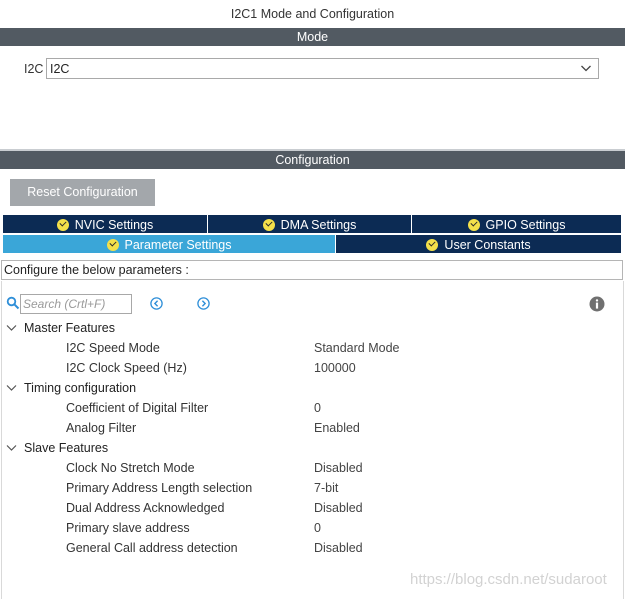 Image resolution: width=625 pixels, height=599 pixels. What do you see at coordinates (128, 528) in the screenshot?
I see `param-label: Primary slave address` at bounding box center [128, 528].